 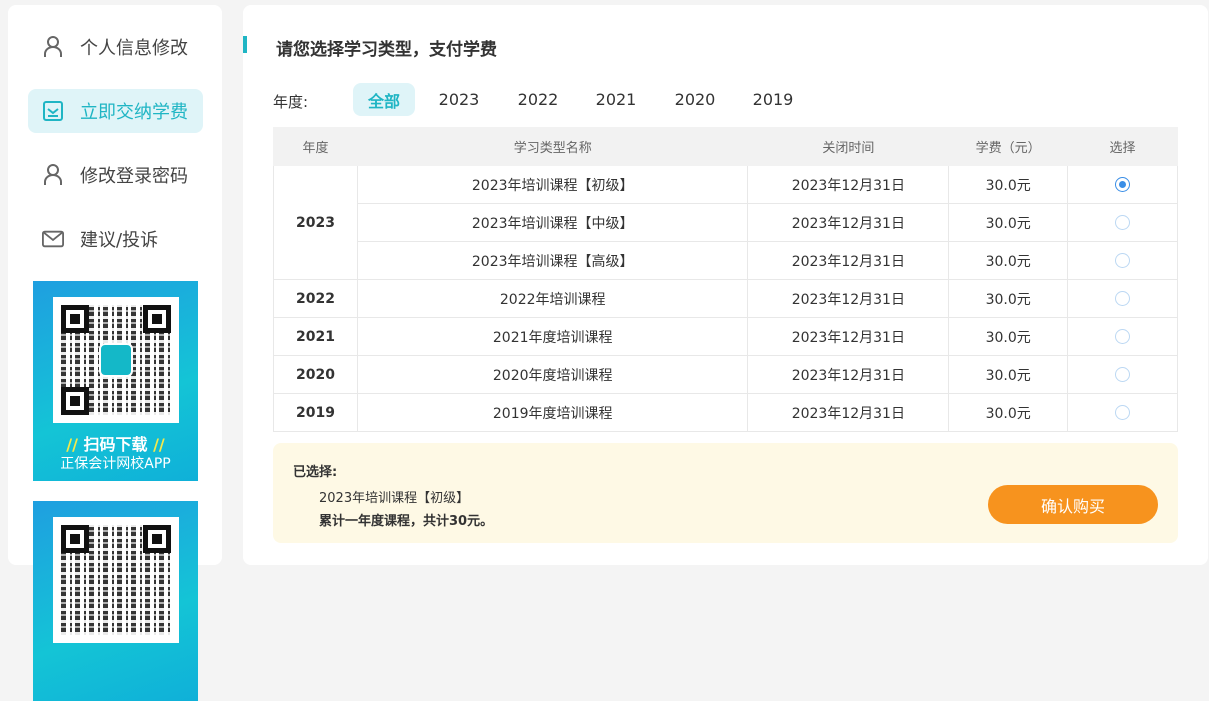 What do you see at coordinates (291, 102) in the screenshot?
I see `year-filter-label: 年度:` at bounding box center [291, 102].